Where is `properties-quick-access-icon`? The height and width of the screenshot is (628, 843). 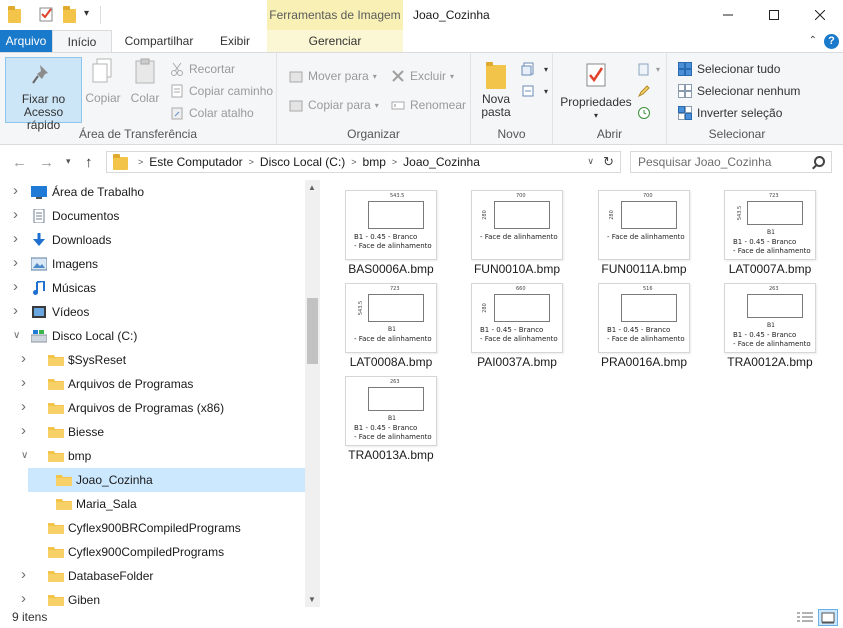
properties-quick-access-icon is located at coordinates (46, 14).